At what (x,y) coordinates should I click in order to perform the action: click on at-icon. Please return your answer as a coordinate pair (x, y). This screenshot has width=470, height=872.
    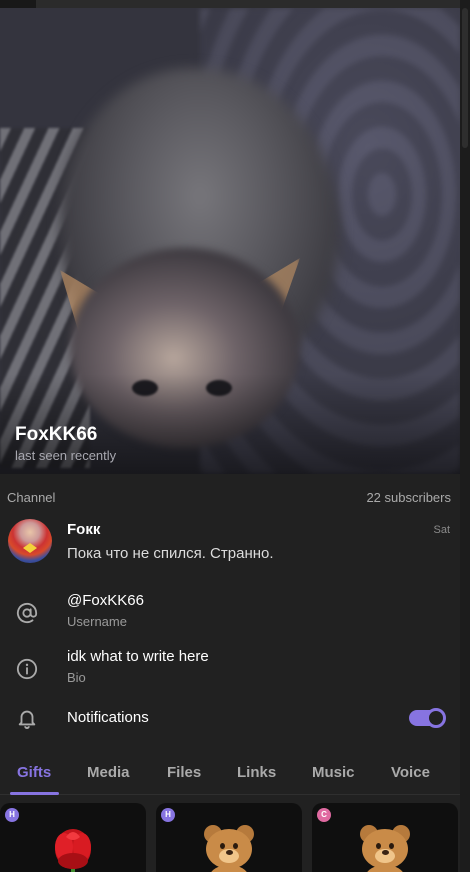
    Looking at the image, I should click on (27, 613).